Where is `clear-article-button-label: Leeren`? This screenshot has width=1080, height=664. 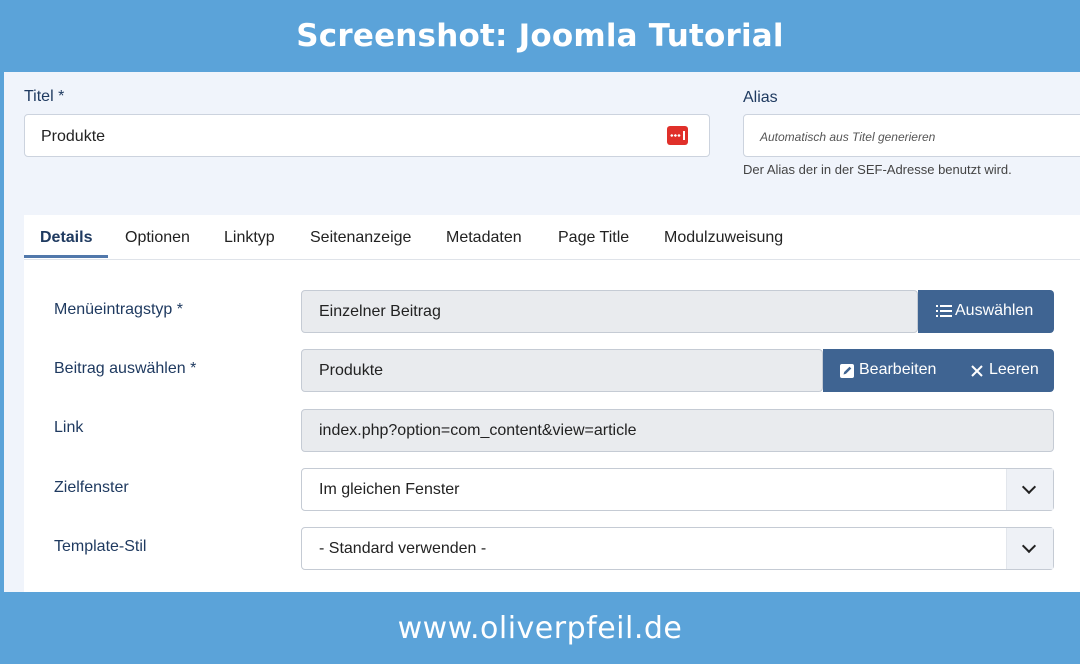 clear-article-button-label: Leeren is located at coordinates (1014, 369).